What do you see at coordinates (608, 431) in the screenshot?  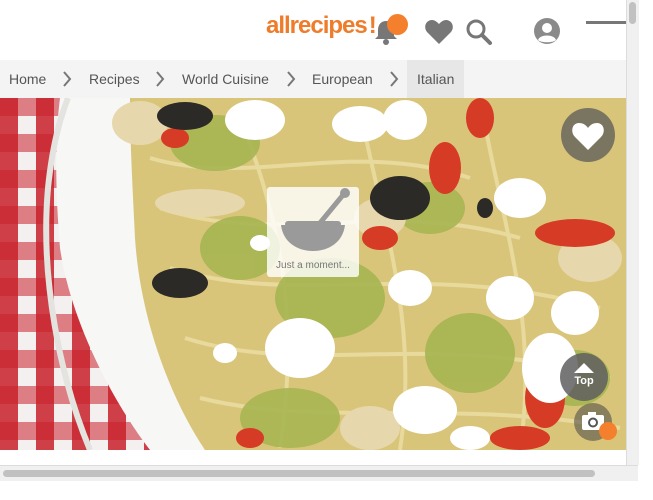 I see `photo-count-dot` at bounding box center [608, 431].